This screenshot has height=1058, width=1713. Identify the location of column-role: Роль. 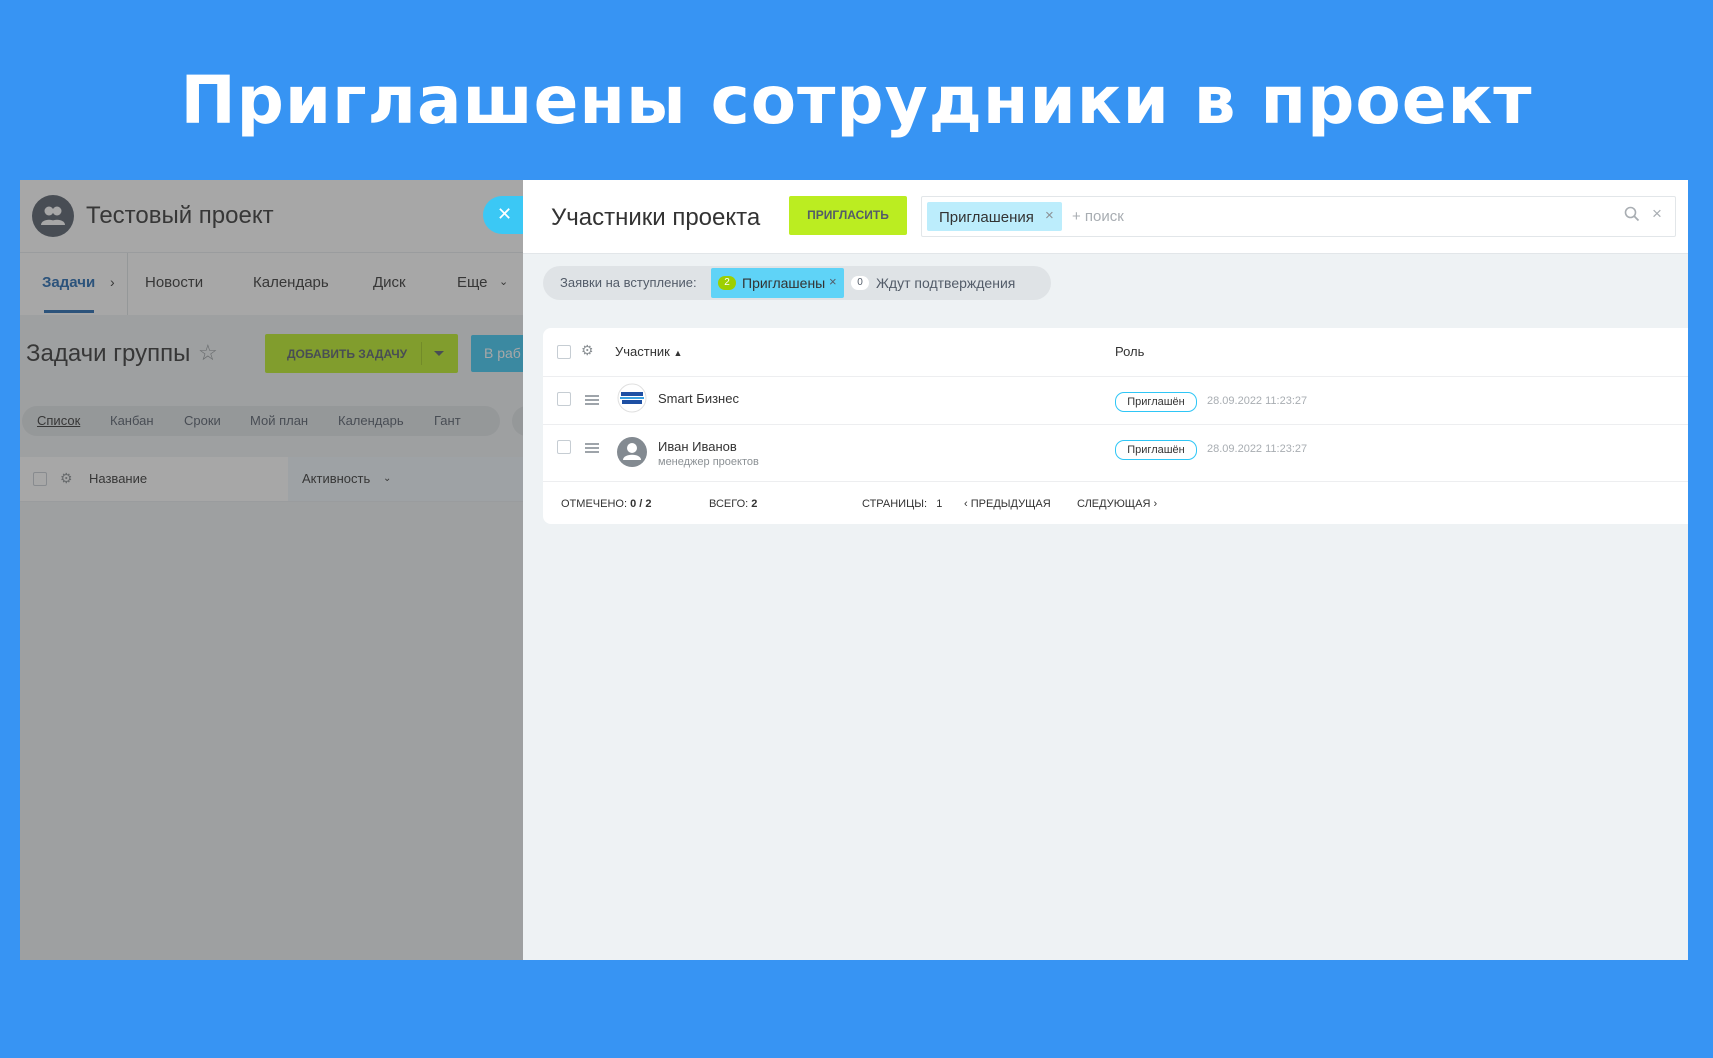
(1129, 351).